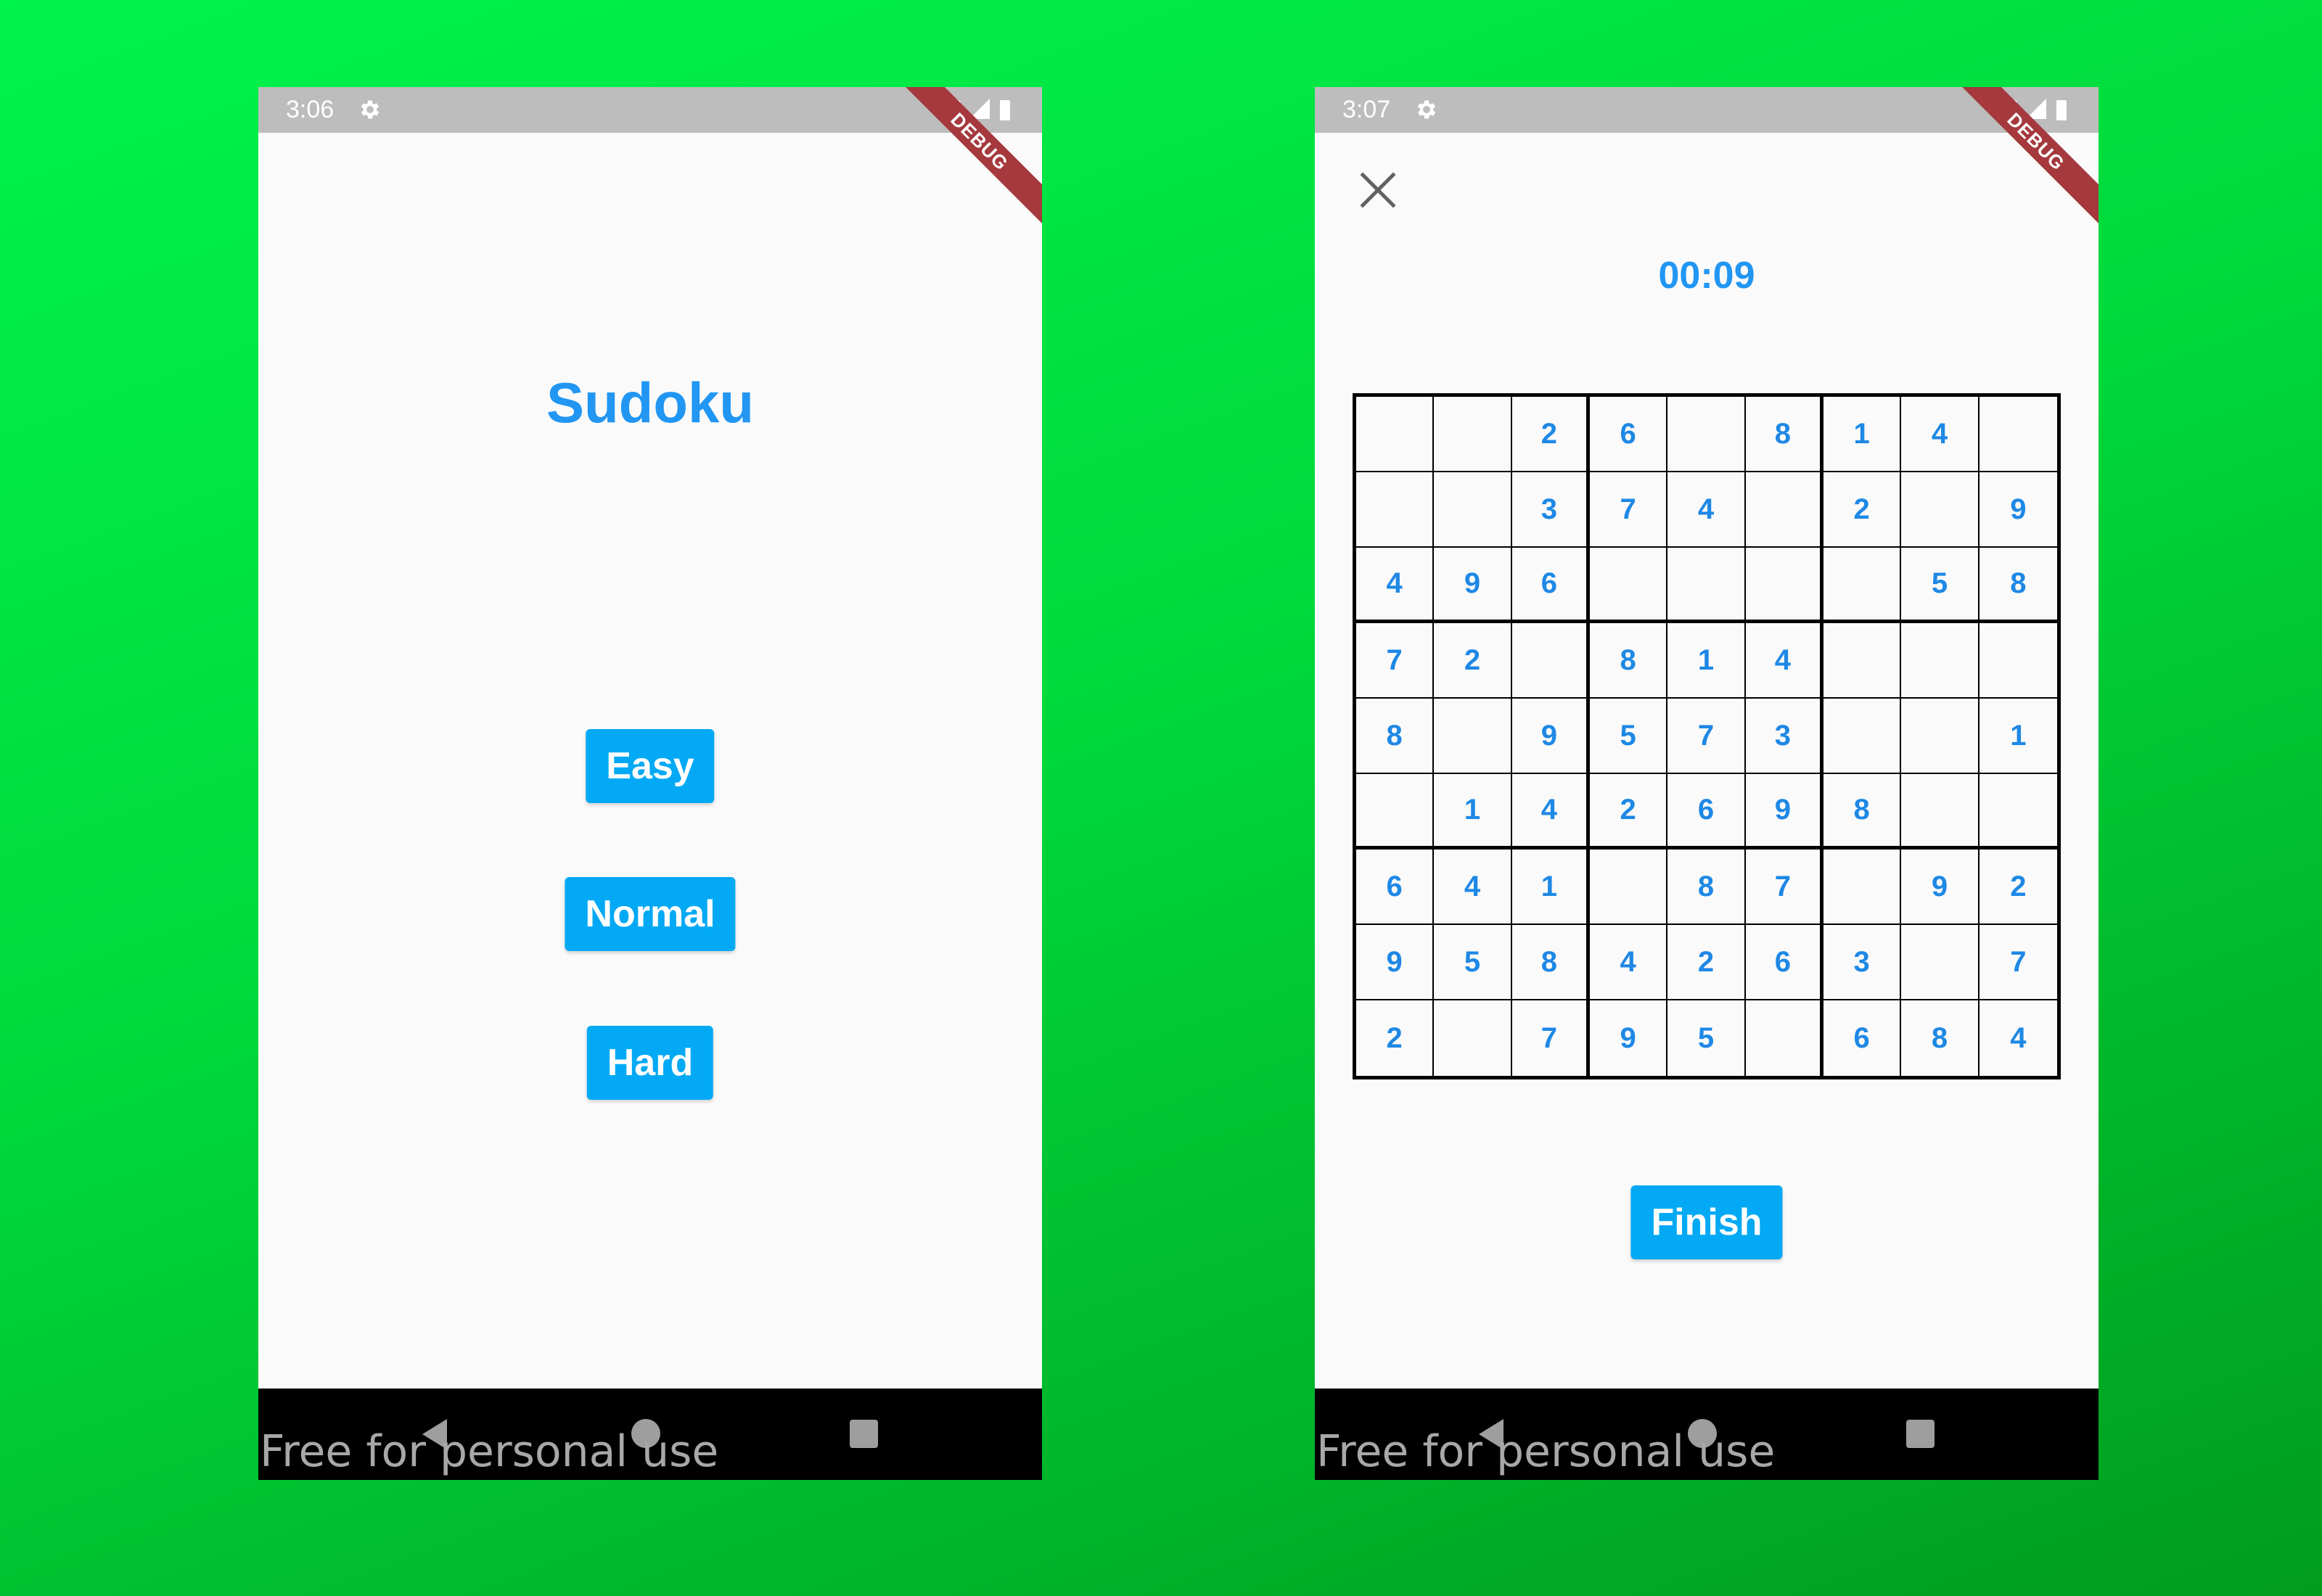  What do you see at coordinates (650, 914) in the screenshot?
I see `normal-button: Normal` at bounding box center [650, 914].